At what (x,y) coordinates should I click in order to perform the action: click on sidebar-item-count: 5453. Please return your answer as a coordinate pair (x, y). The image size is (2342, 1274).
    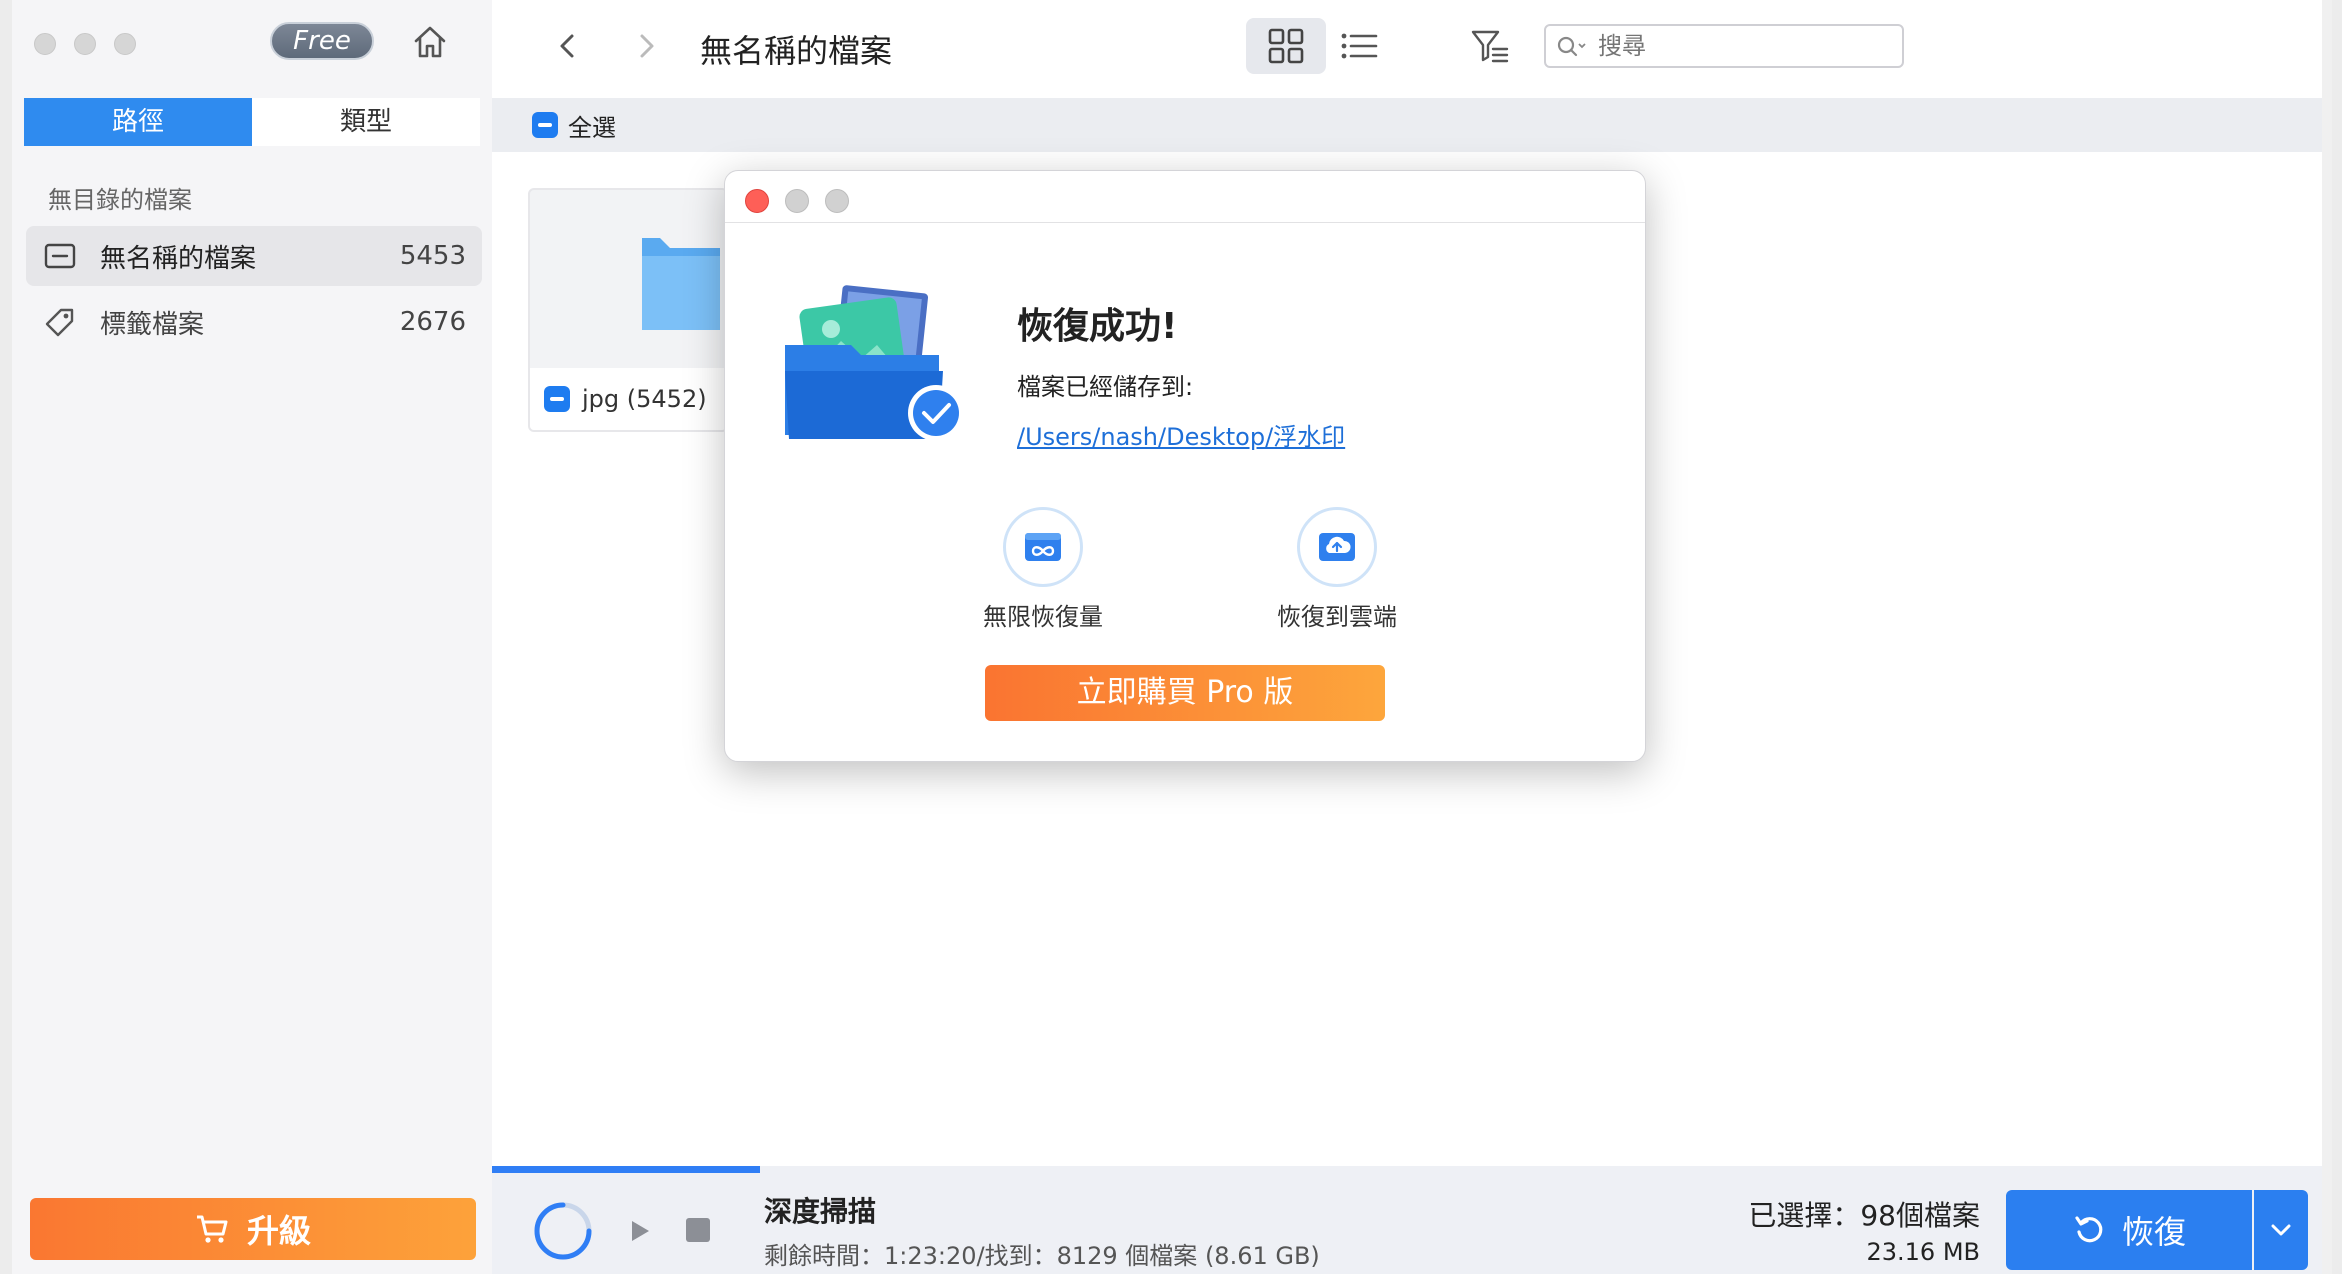
    Looking at the image, I should click on (432, 256).